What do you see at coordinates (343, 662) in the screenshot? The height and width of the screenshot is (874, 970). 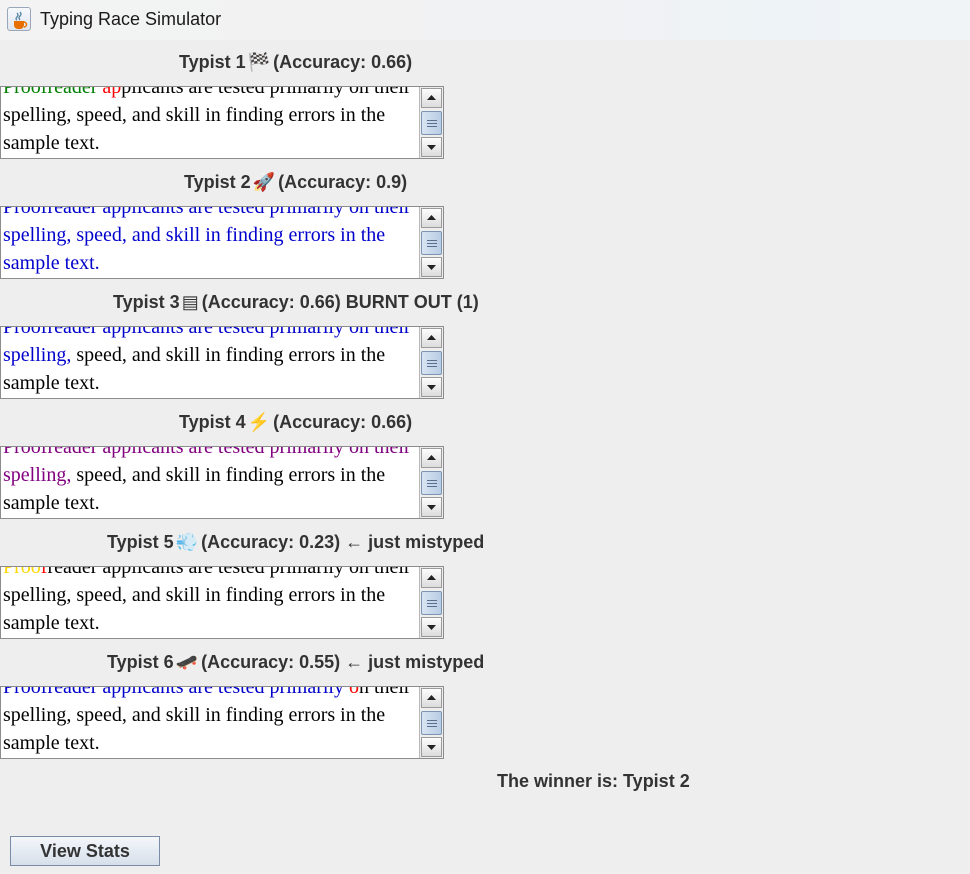 I see `typist-accuracy: (Accuracy: 0.55) ← just mistyped` at bounding box center [343, 662].